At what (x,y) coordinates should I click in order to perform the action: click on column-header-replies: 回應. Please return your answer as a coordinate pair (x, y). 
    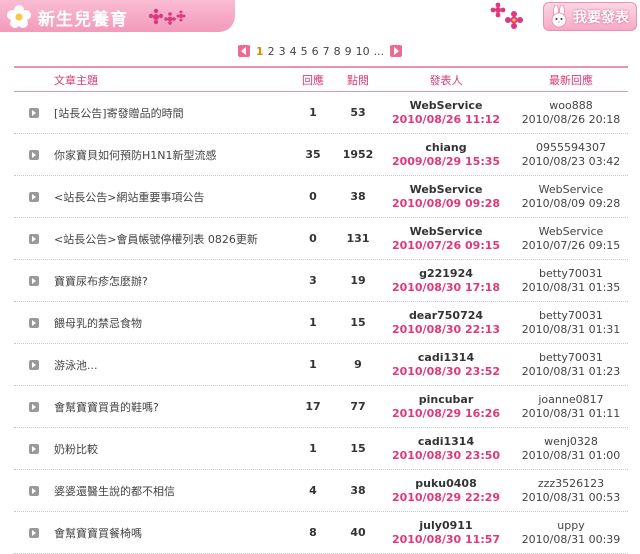
    Looking at the image, I should click on (313, 80).